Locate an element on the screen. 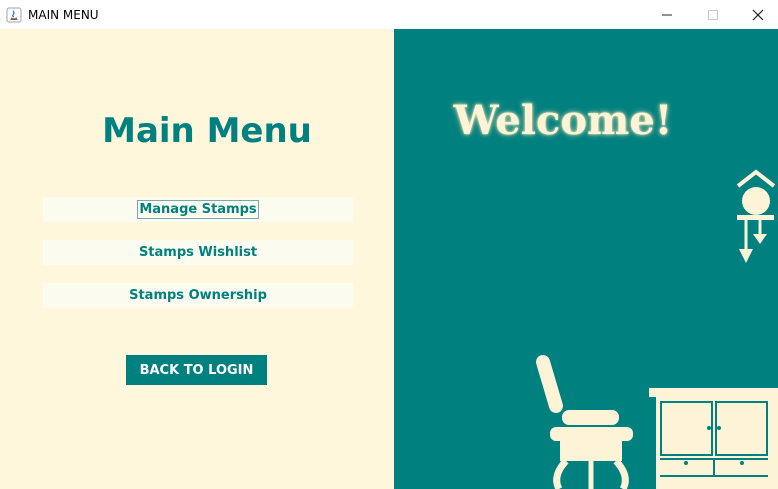 This screenshot has height=489, width=778. maximize-button is located at coordinates (713, 14).